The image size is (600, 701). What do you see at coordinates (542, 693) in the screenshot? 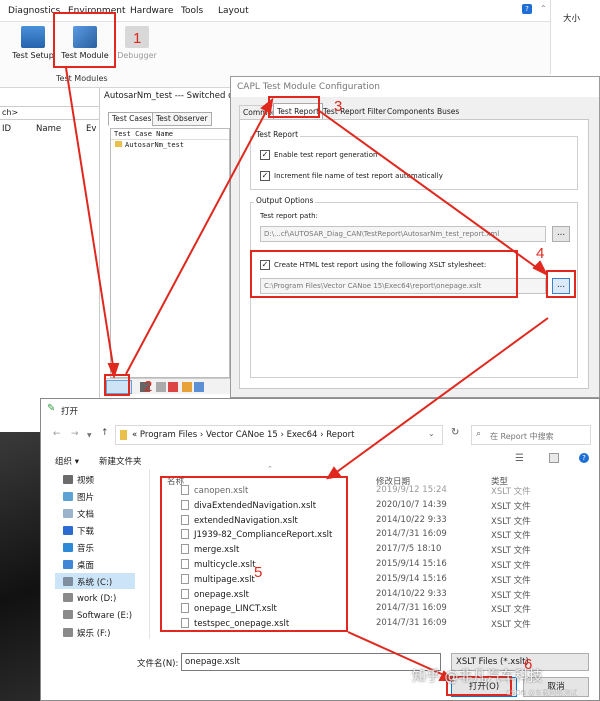
I see `csdn-credit: CSDN @车载网络测试` at bounding box center [542, 693].